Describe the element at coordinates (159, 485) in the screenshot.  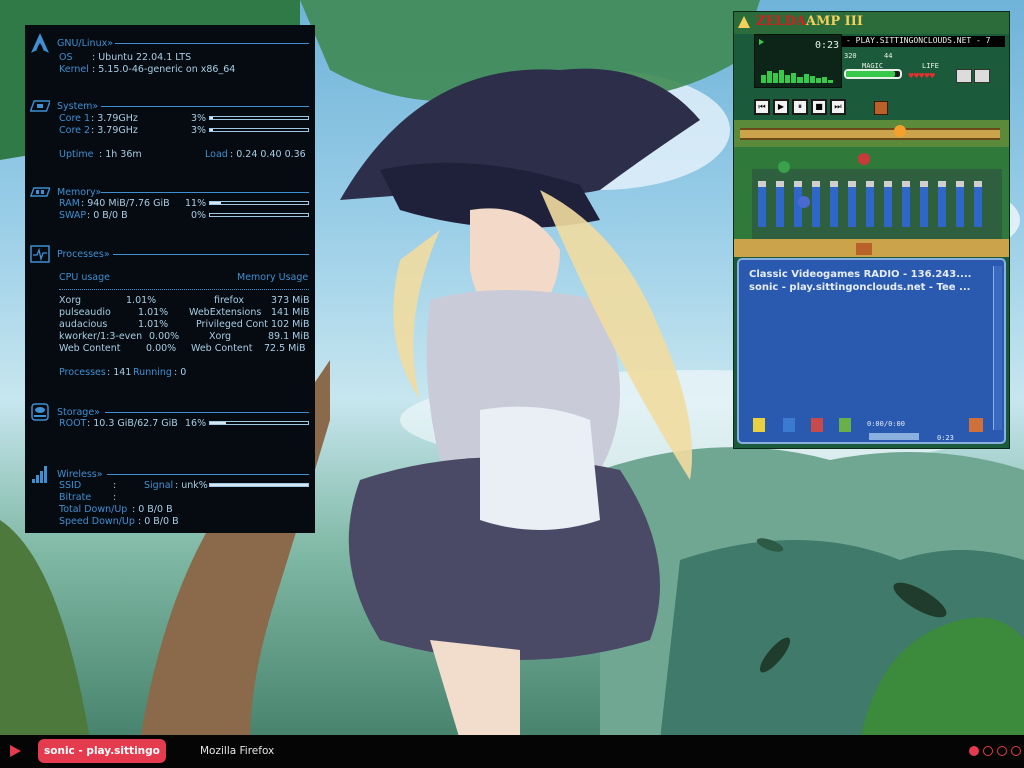
I see `signal-label: Signal` at that location.